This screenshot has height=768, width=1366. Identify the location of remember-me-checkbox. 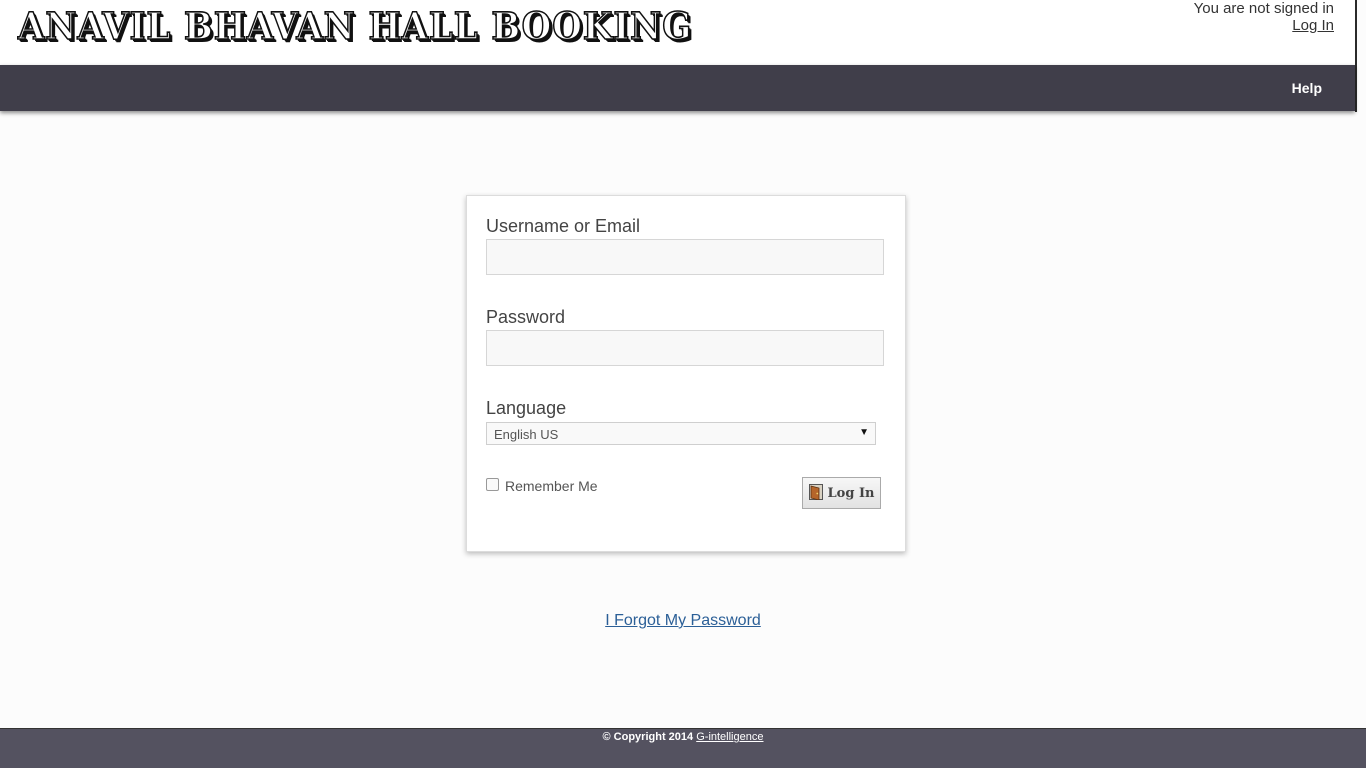
(492, 484).